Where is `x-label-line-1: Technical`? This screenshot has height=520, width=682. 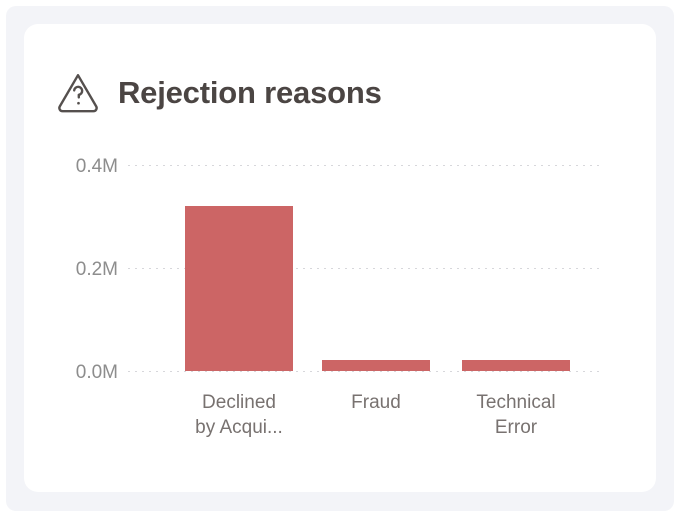
x-label-line-1: Technical is located at coordinates (516, 402).